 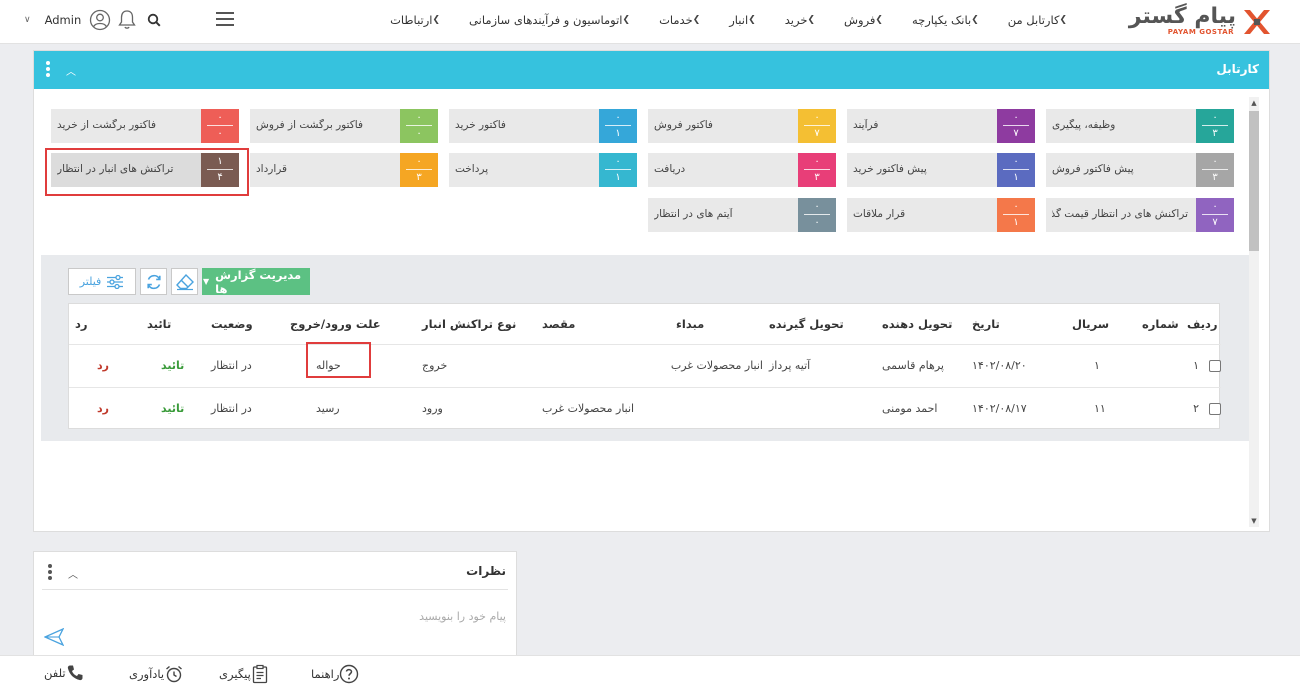 What do you see at coordinates (603, 324) in the screenshot?
I see `col-destination: مقصد` at bounding box center [603, 324].